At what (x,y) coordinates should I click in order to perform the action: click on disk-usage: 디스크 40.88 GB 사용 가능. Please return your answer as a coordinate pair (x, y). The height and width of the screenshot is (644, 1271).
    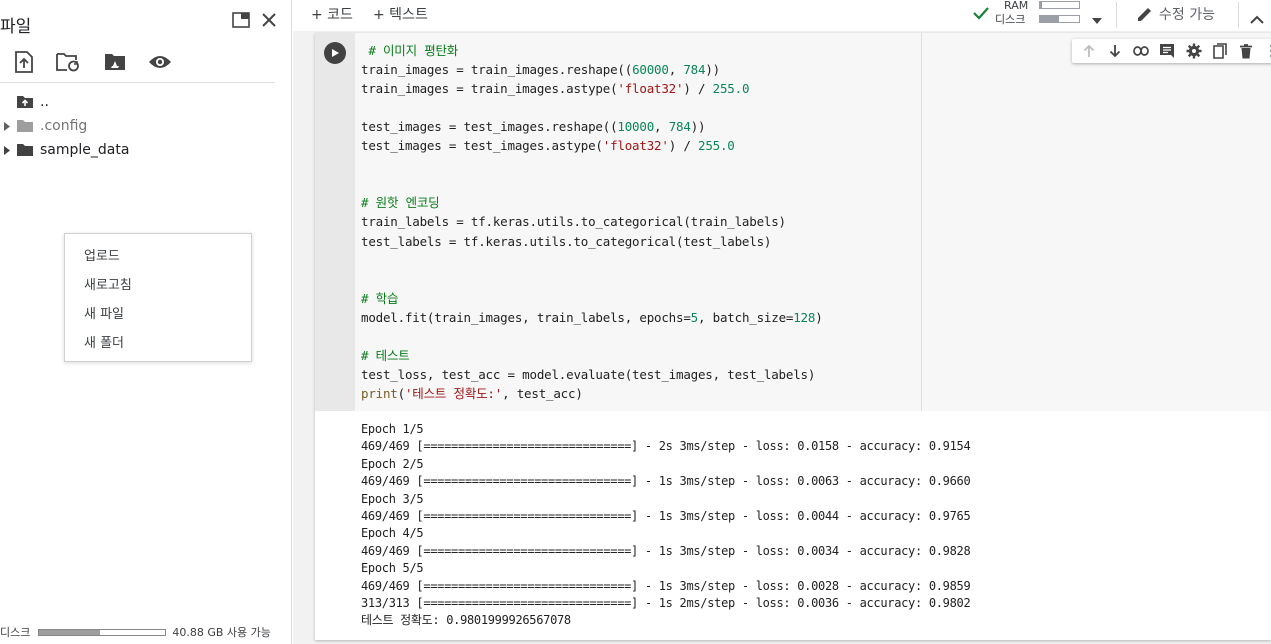
    Looking at the image, I should click on (146, 632).